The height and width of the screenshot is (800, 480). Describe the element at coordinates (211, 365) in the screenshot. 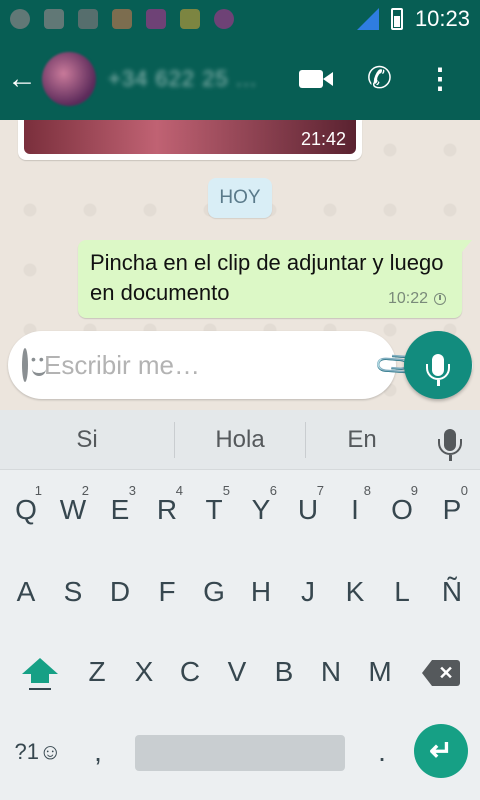

I see `message-input` at that location.